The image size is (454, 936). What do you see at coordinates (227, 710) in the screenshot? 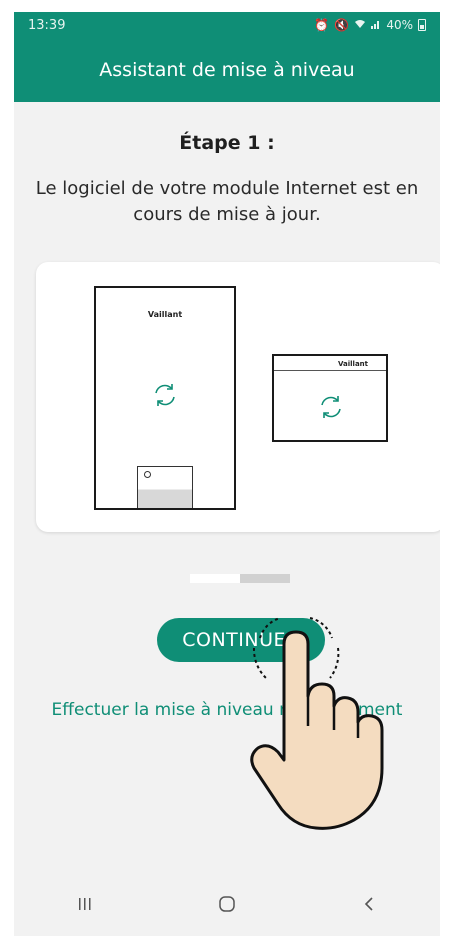
I see `manual-upgrade-link: Effectuer la mise à niveau manuellement` at bounding box center [227, 710].